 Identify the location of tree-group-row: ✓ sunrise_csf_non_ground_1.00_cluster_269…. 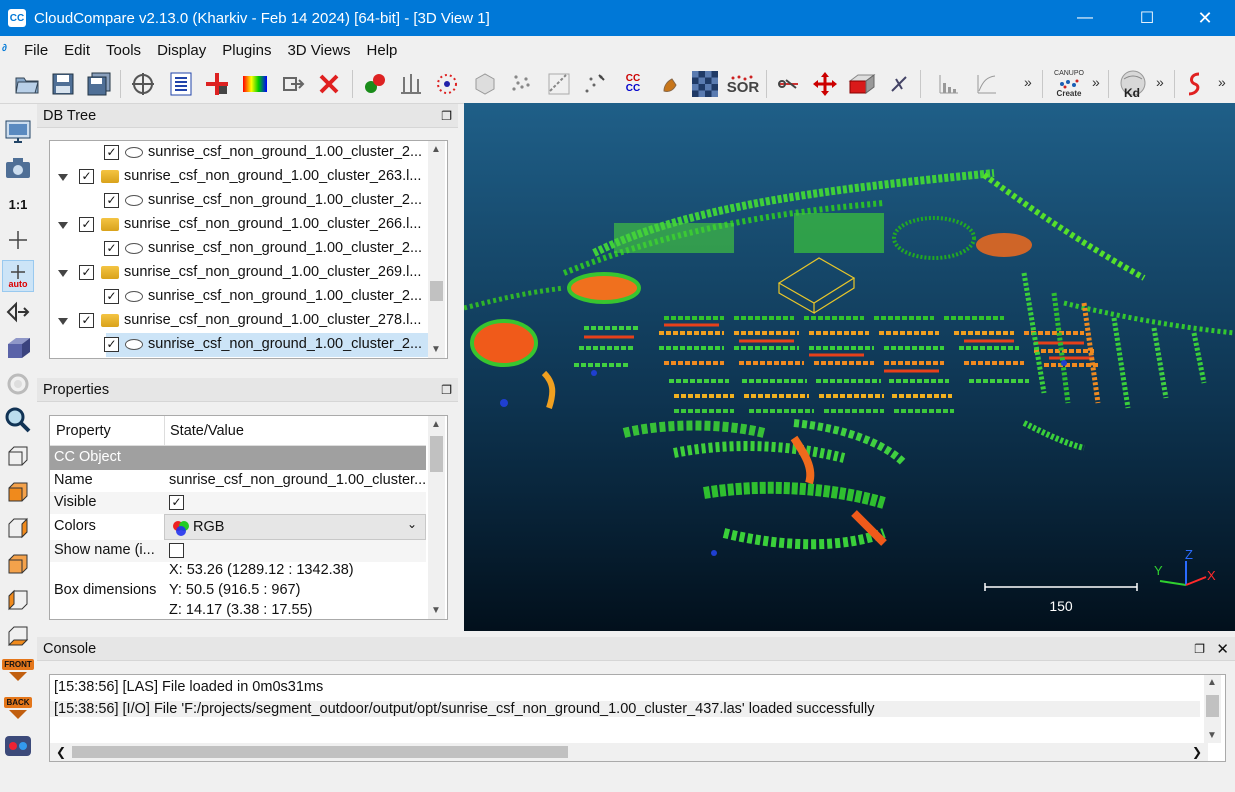
(240, 273).